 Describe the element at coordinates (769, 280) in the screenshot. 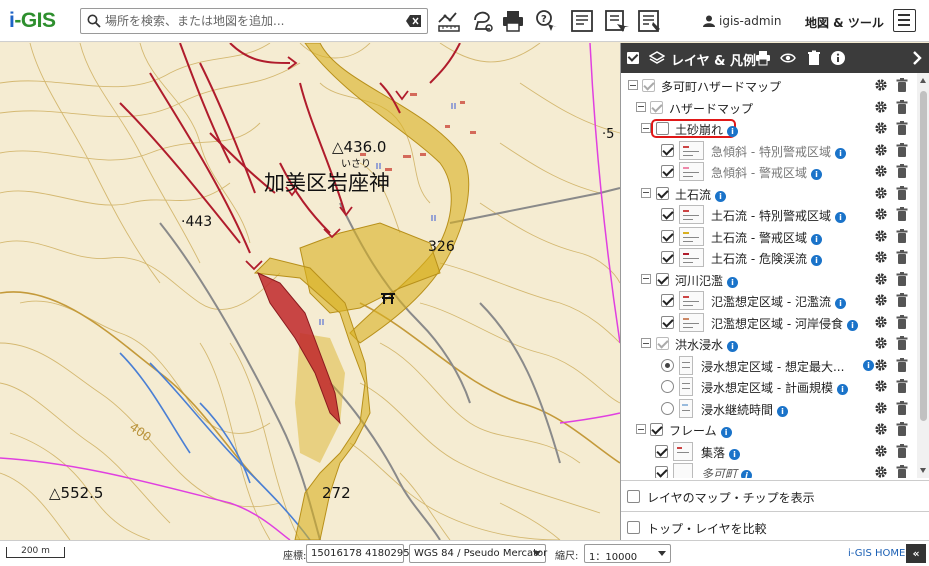

I see `layer-row-river-flood: 河川氾濫 i` at that location.